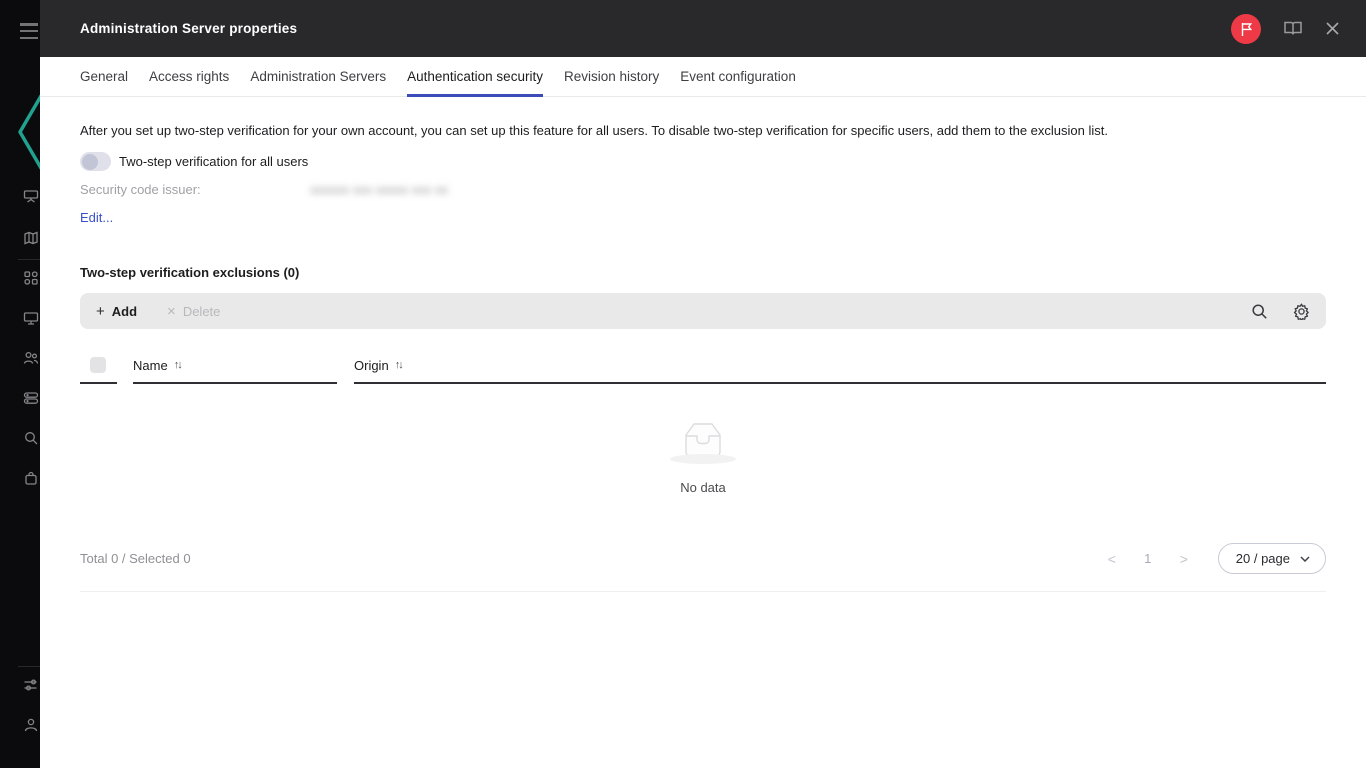 Image resolution: width=1366 pixels, height=768 pixels. Describe the element at coordinates (1148, 558) in the screenshot. I see `page-number: 1` at that location.